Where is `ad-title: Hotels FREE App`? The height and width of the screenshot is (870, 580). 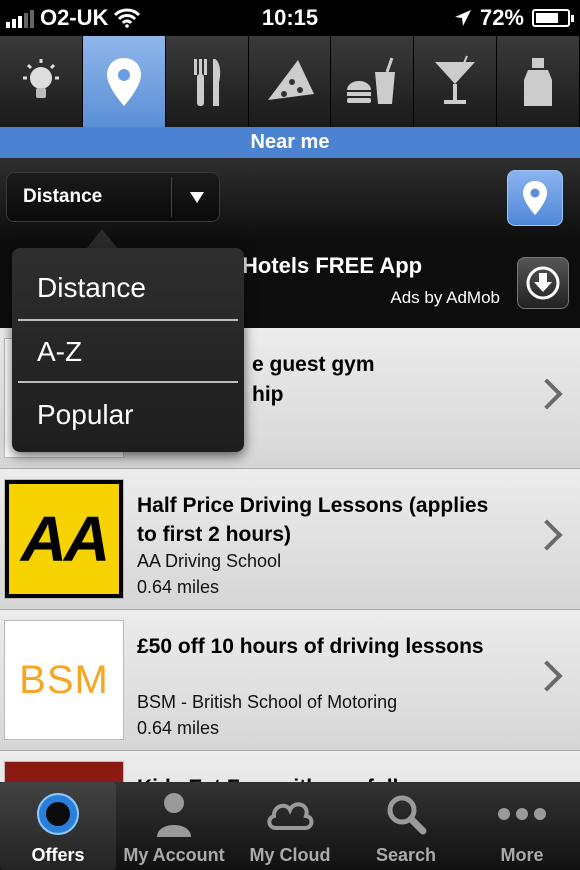
ad-title: Hotels FREE App is located at coordinates (332, 265).